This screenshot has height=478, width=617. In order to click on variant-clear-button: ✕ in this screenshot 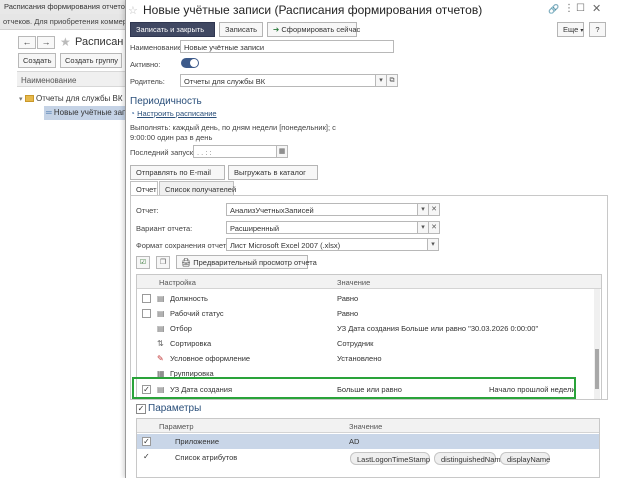, I will do `click(434, 227)`.